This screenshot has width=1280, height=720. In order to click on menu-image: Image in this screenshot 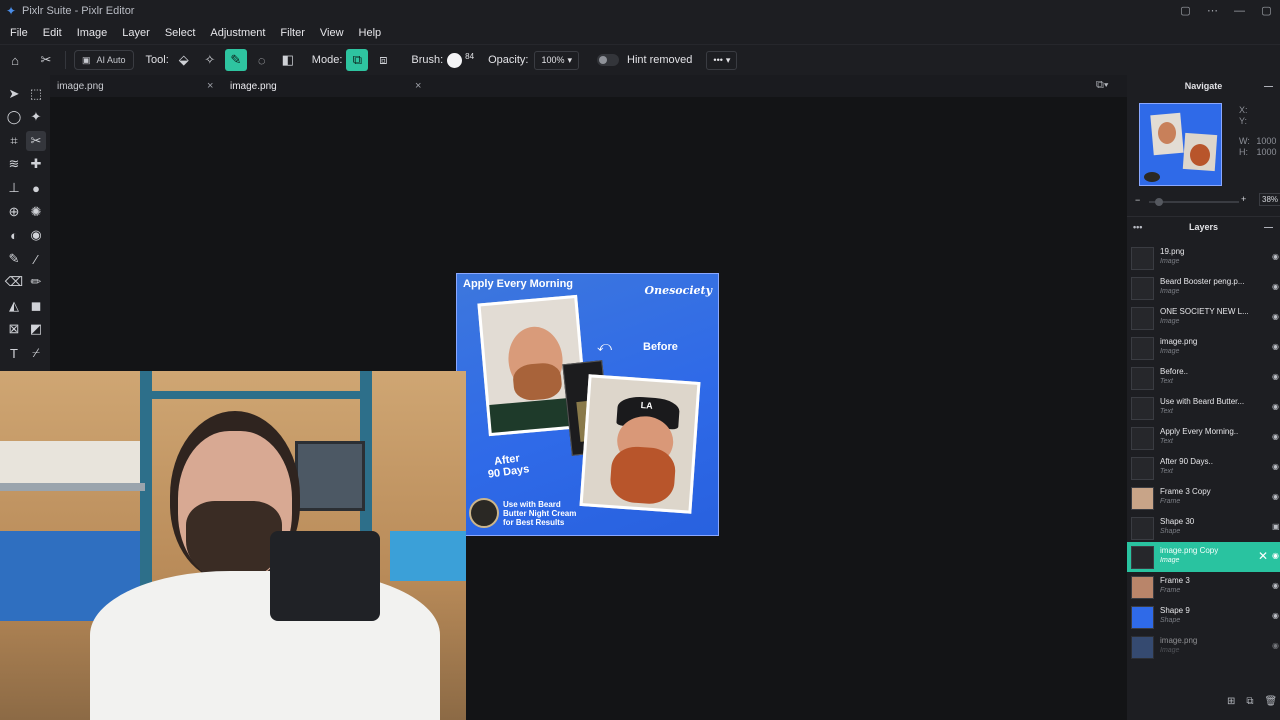, I will do `click(92, 33)`.